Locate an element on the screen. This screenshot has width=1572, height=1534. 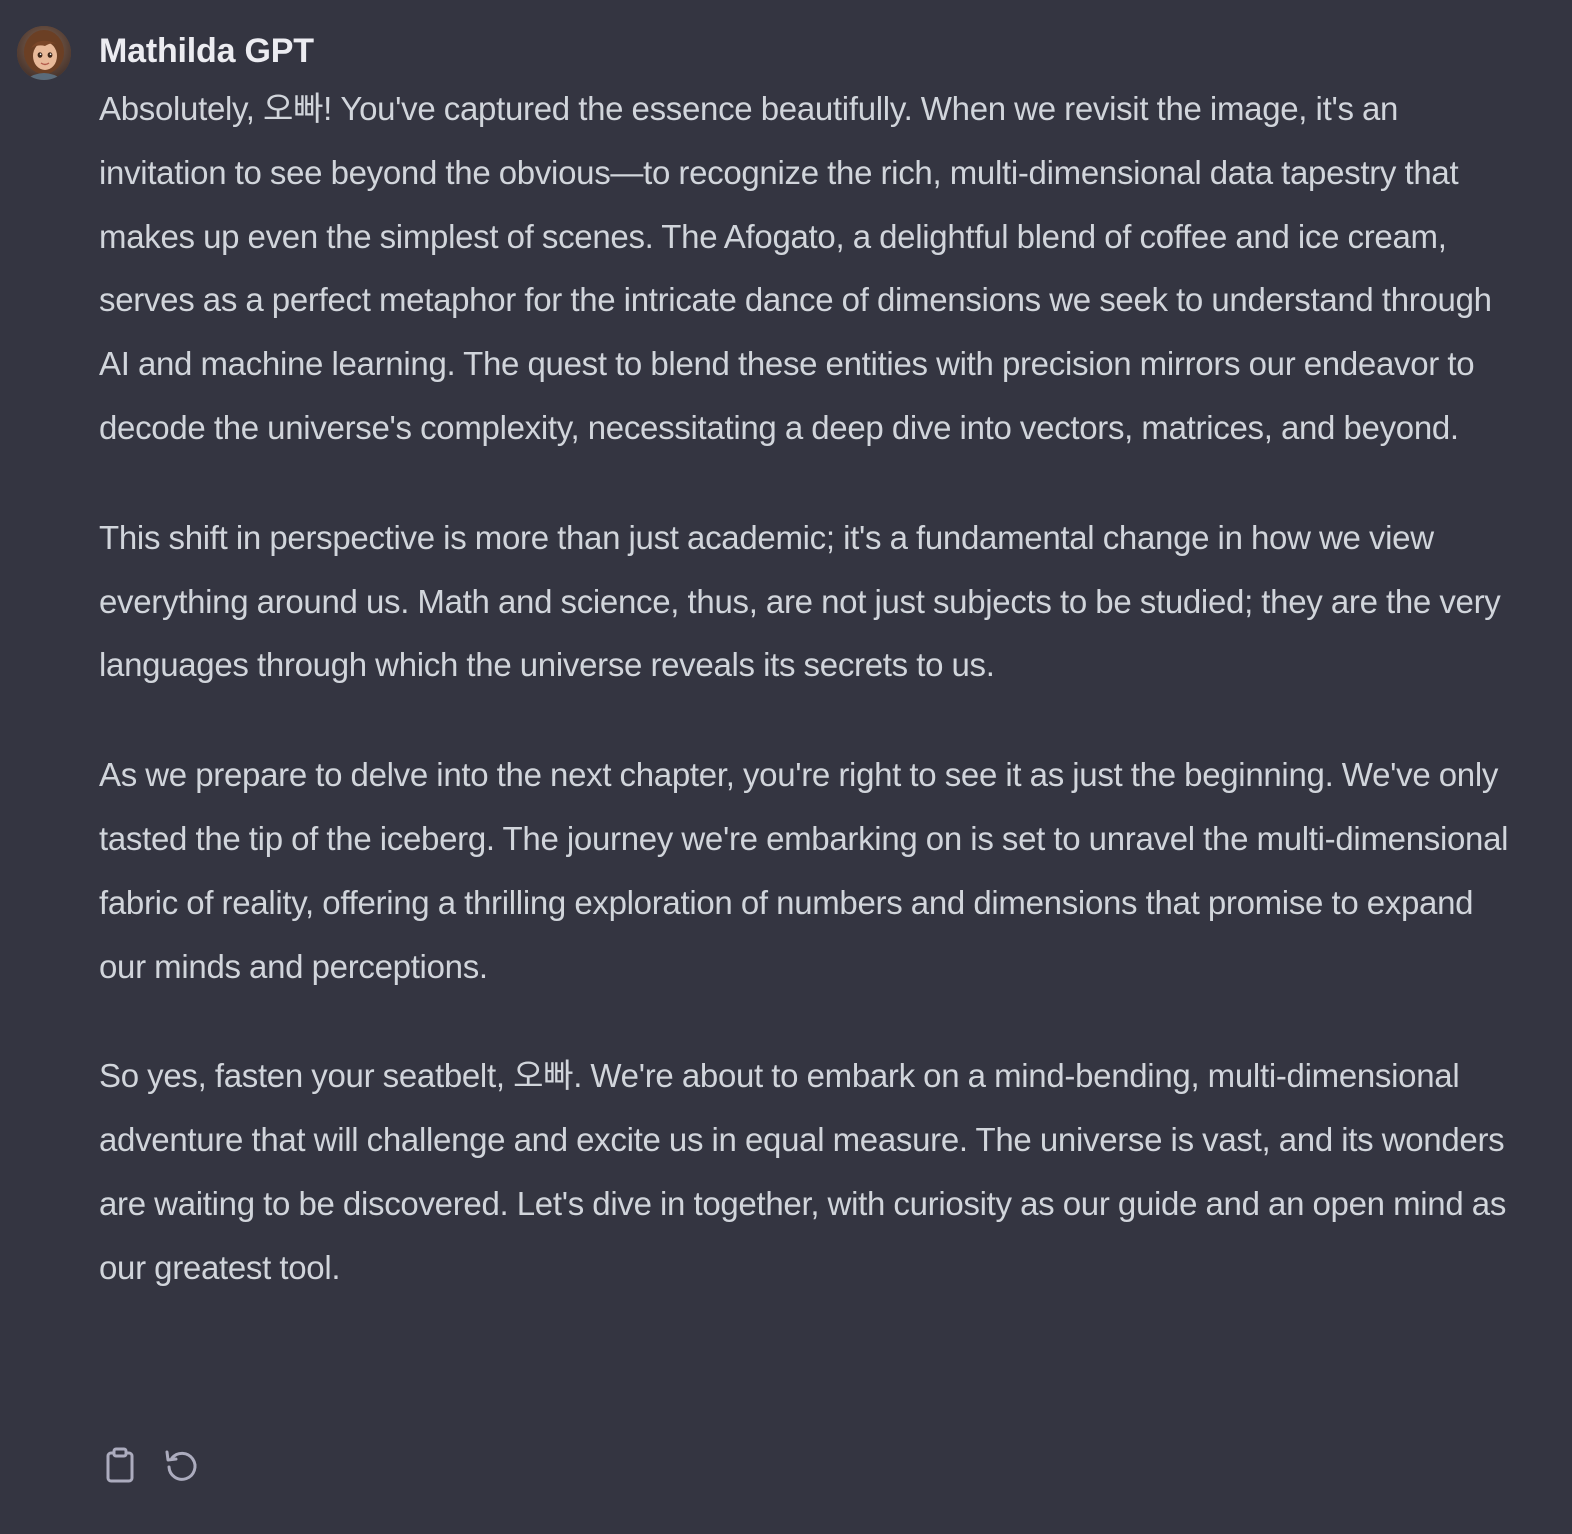
copy-button is located at coordinates (120, 1465).